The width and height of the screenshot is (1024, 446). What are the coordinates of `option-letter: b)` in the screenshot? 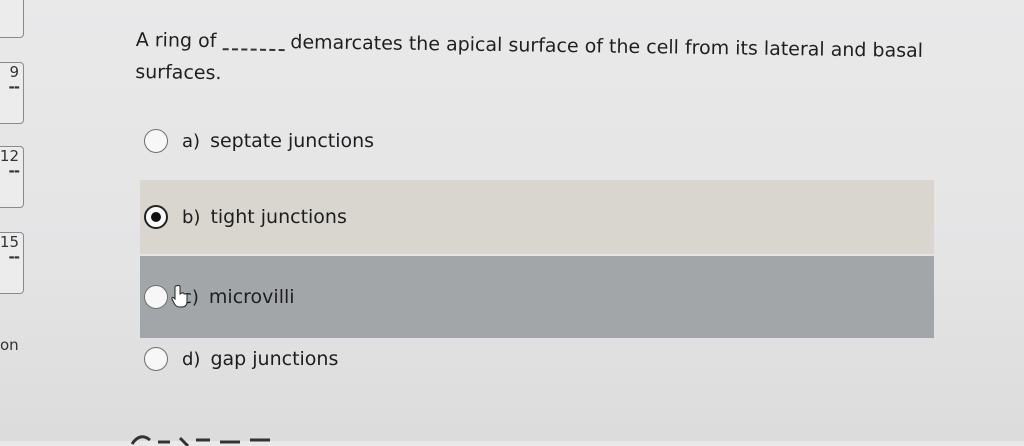 It's located at (191, 217).